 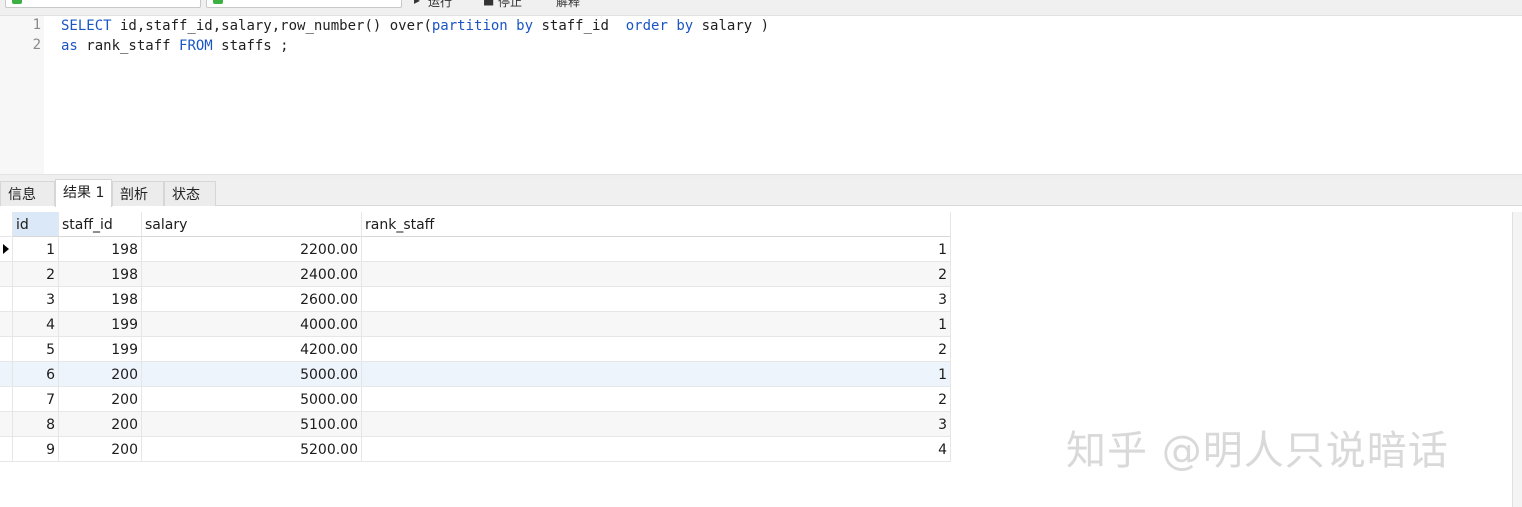 I want to click on cell-id: 7, so click(x=36, y=399).